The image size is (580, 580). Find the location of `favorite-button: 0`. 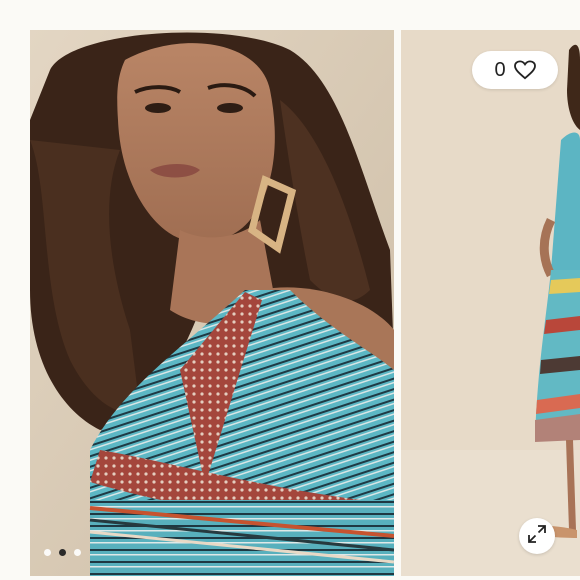

favorite-button: 0 is located at coordinates (515, 70).